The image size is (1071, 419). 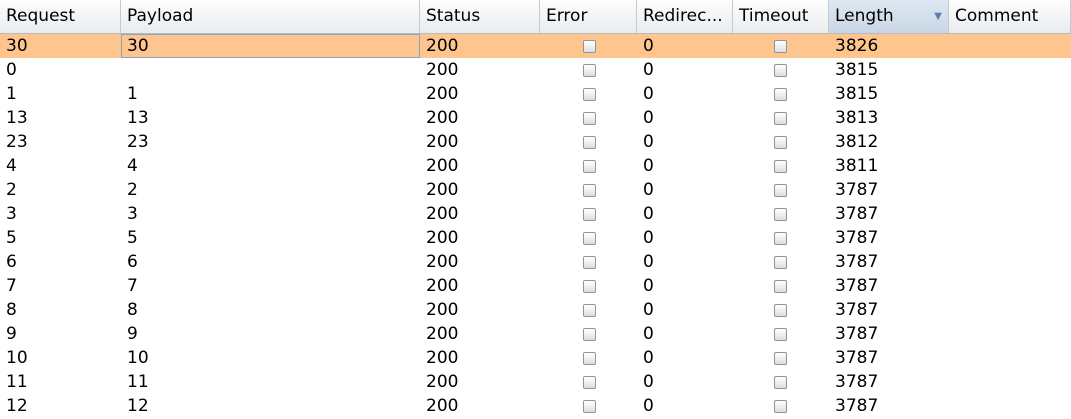 What do you see at coordinates (1010, 16) in the screenshot?
I see `column-header-comment: Comment` at bounding box center [1010, 16].